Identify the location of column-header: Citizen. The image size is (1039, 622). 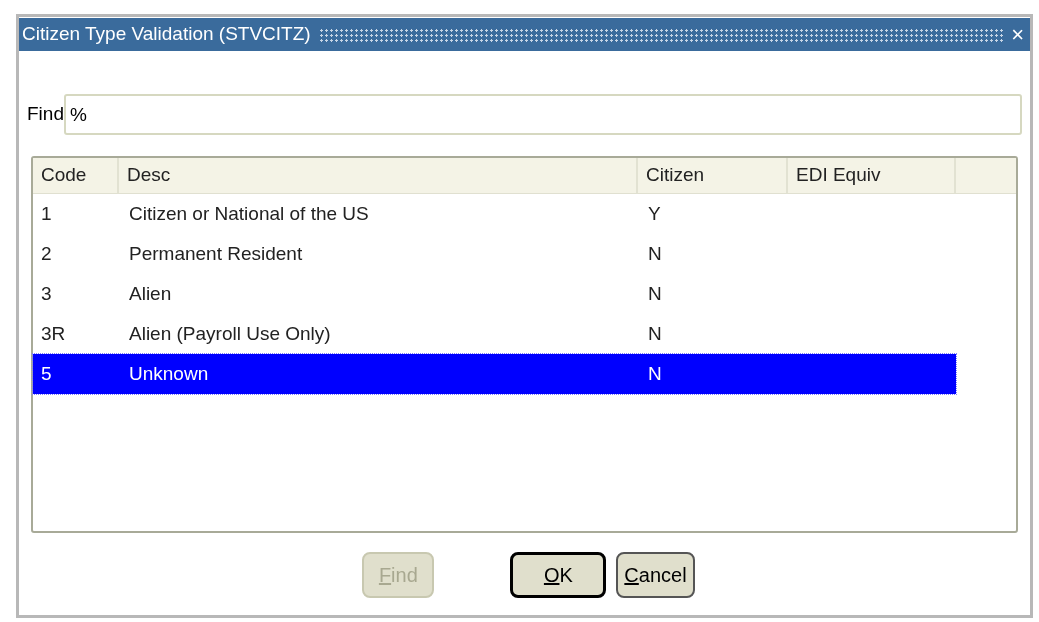
(713, 175).